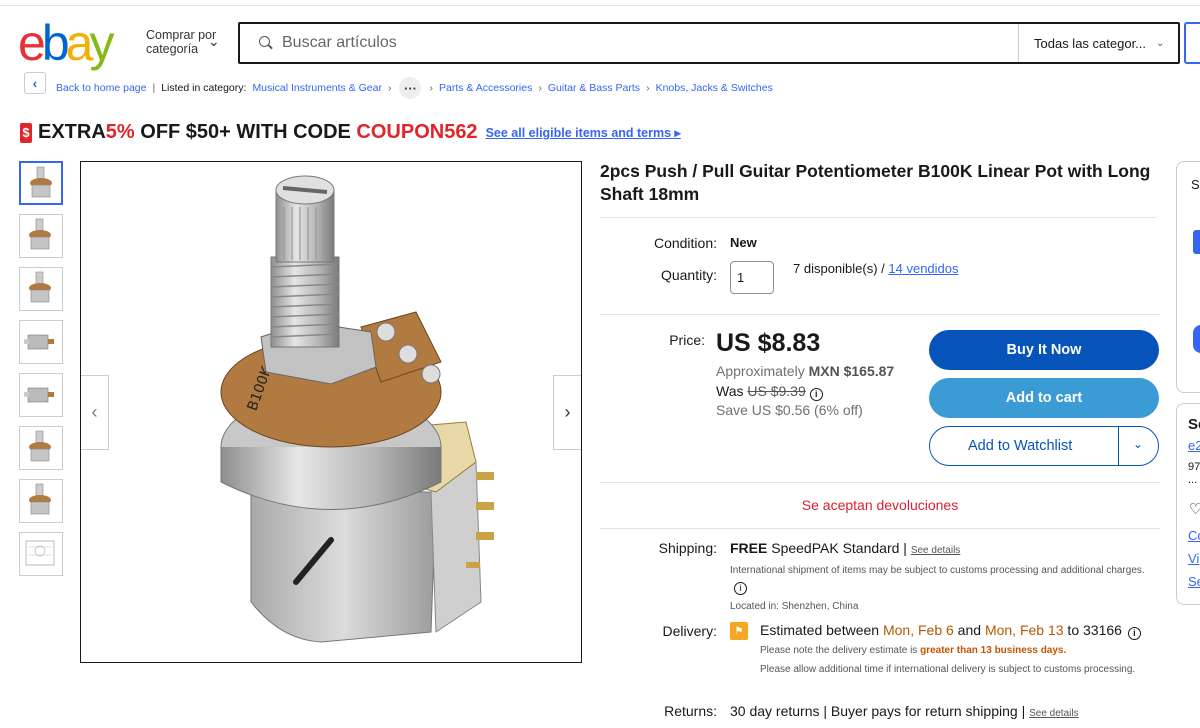 This screenshot has width=1200, height=728. I want to click on sold-count-link: 14 vendidos, so click(923, 268).